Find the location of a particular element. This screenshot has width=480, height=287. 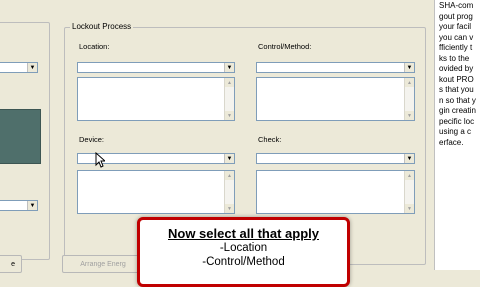

callout-heading: Now select all that apply is located at coordinates (243, 233).